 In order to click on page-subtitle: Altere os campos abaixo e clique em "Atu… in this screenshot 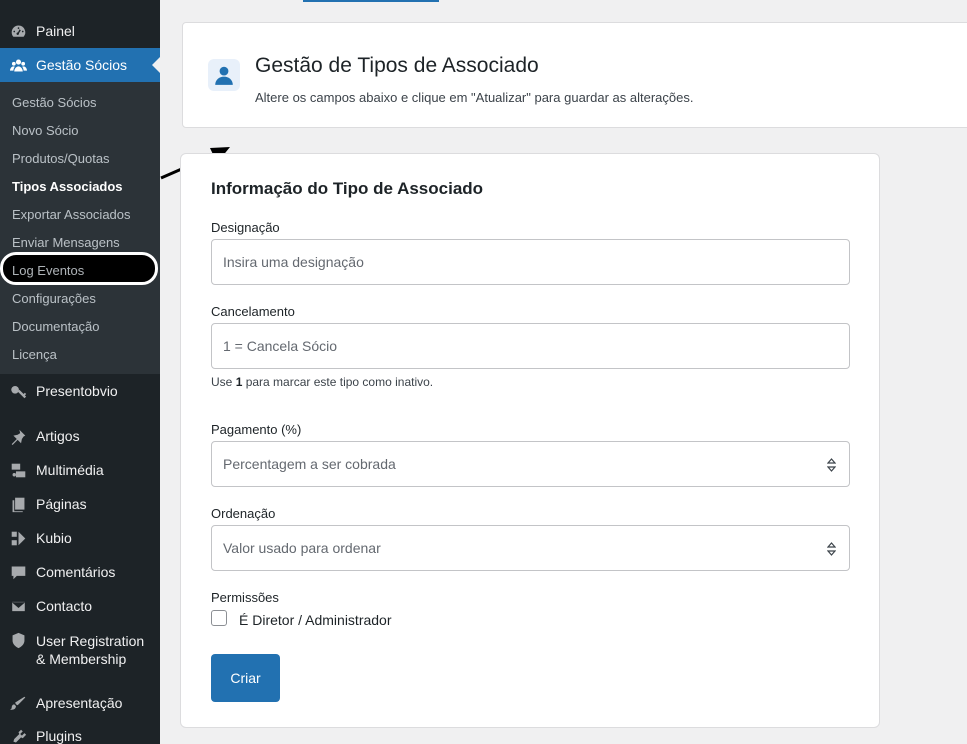, I will do `click(474, 97)`.